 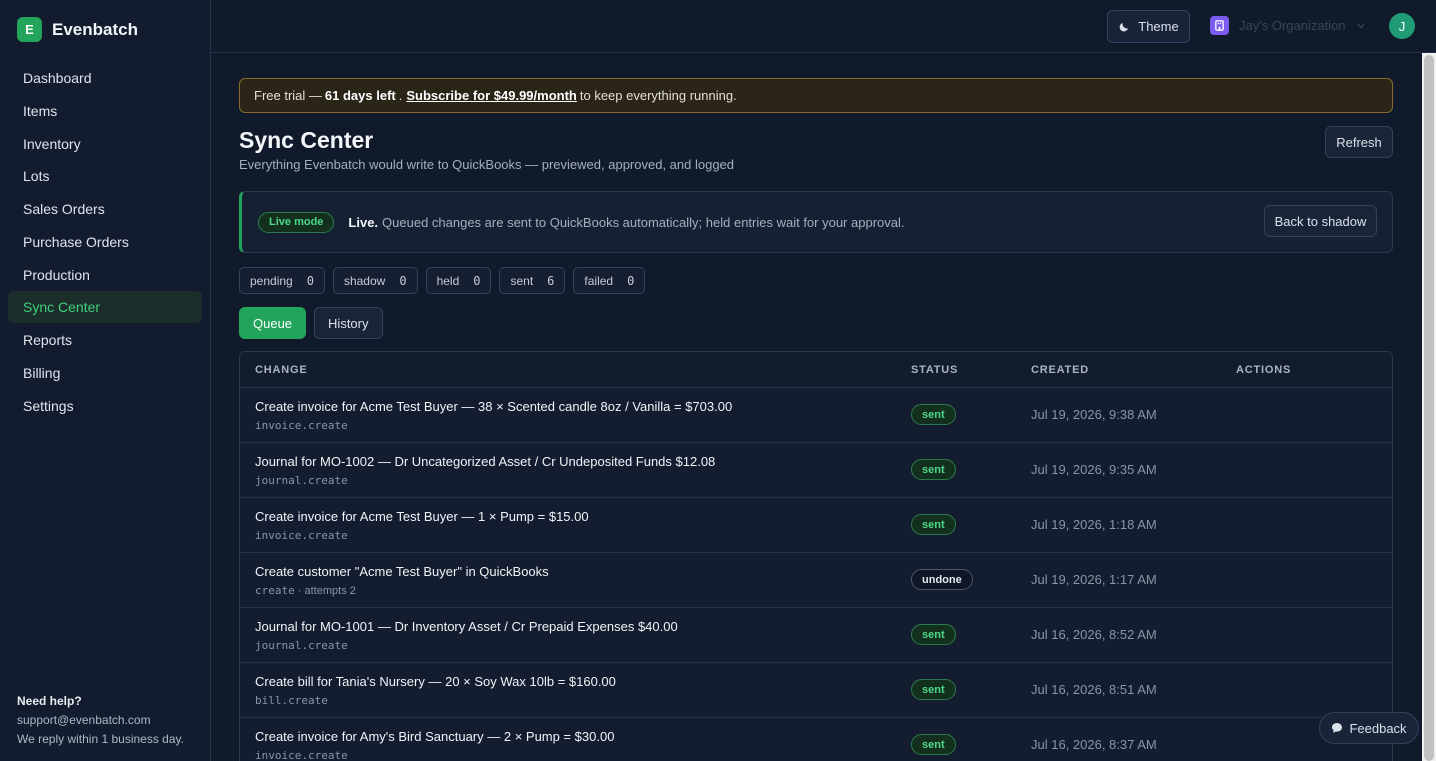 I want to click on back-to-shadow-button: Back to shadow, so click(x=1320, y=221).